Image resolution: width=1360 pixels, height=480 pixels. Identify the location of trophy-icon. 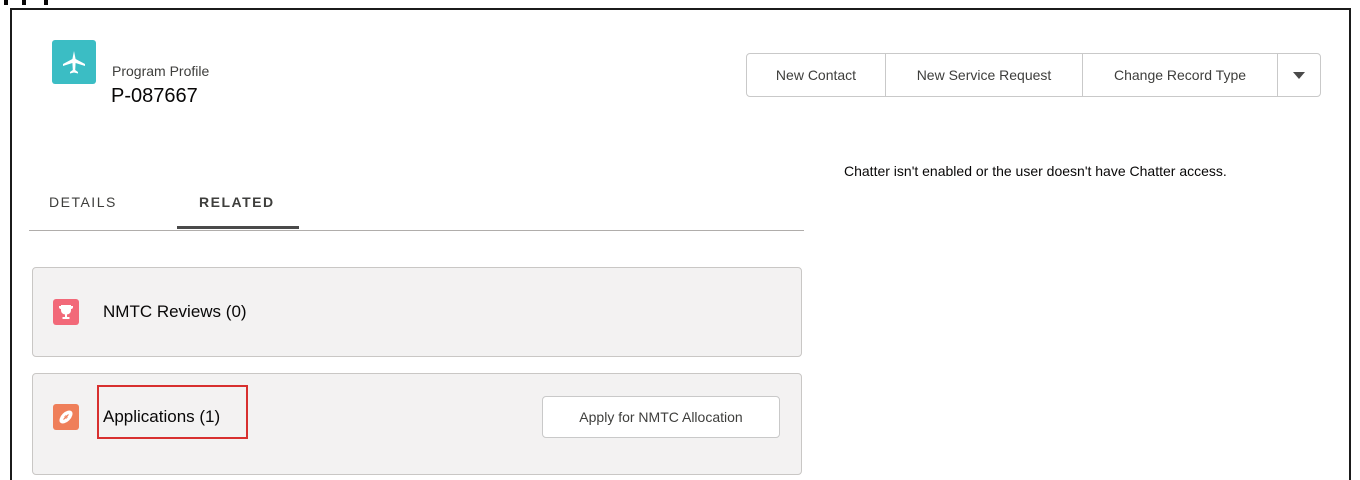
(66, 312).